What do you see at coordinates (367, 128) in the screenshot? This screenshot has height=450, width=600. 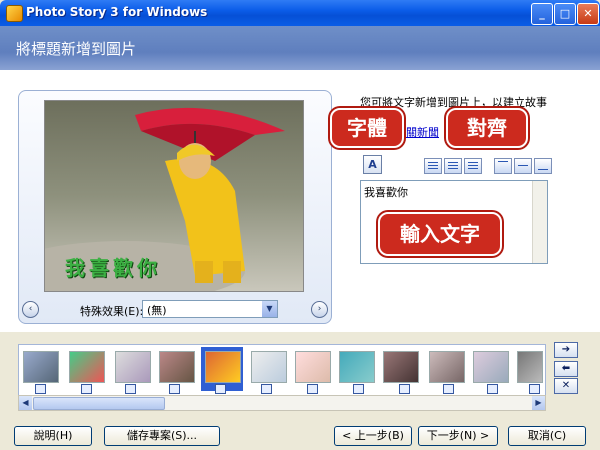 I see `callout-font: 字體` at bounding box center [367, 128].